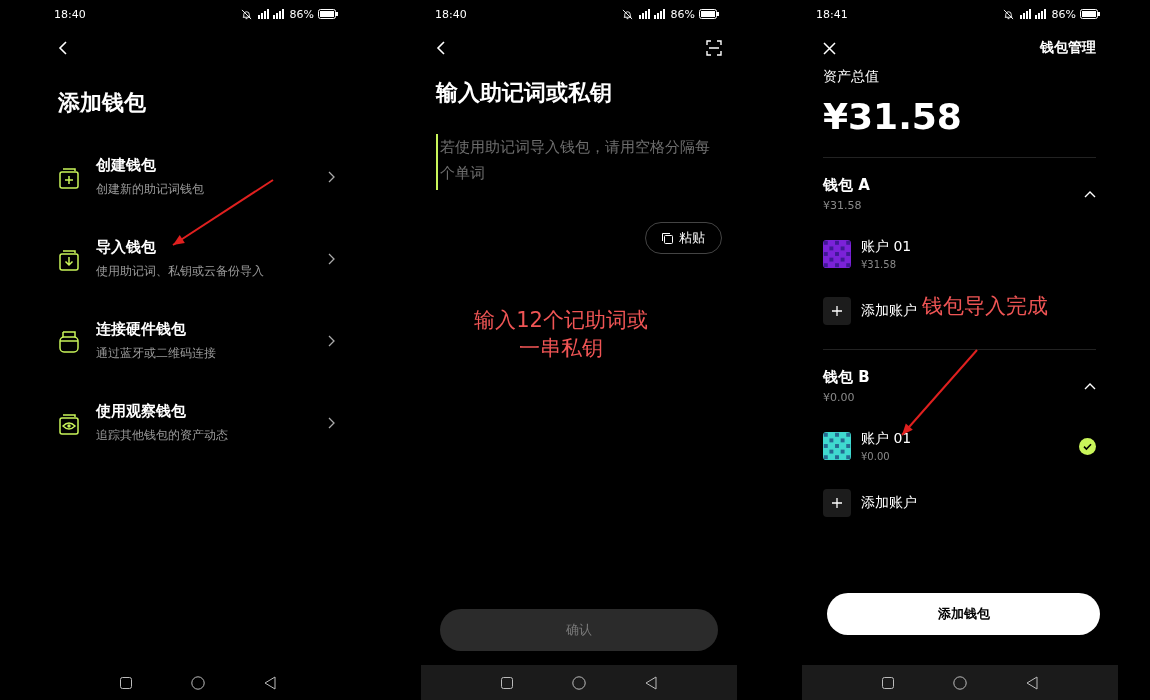 The image size is (1150, 700). Describe the element at coordinates (150, 189) in the screenshot. I see `option-subtitle: 创建新的助记词钱包` at that location.